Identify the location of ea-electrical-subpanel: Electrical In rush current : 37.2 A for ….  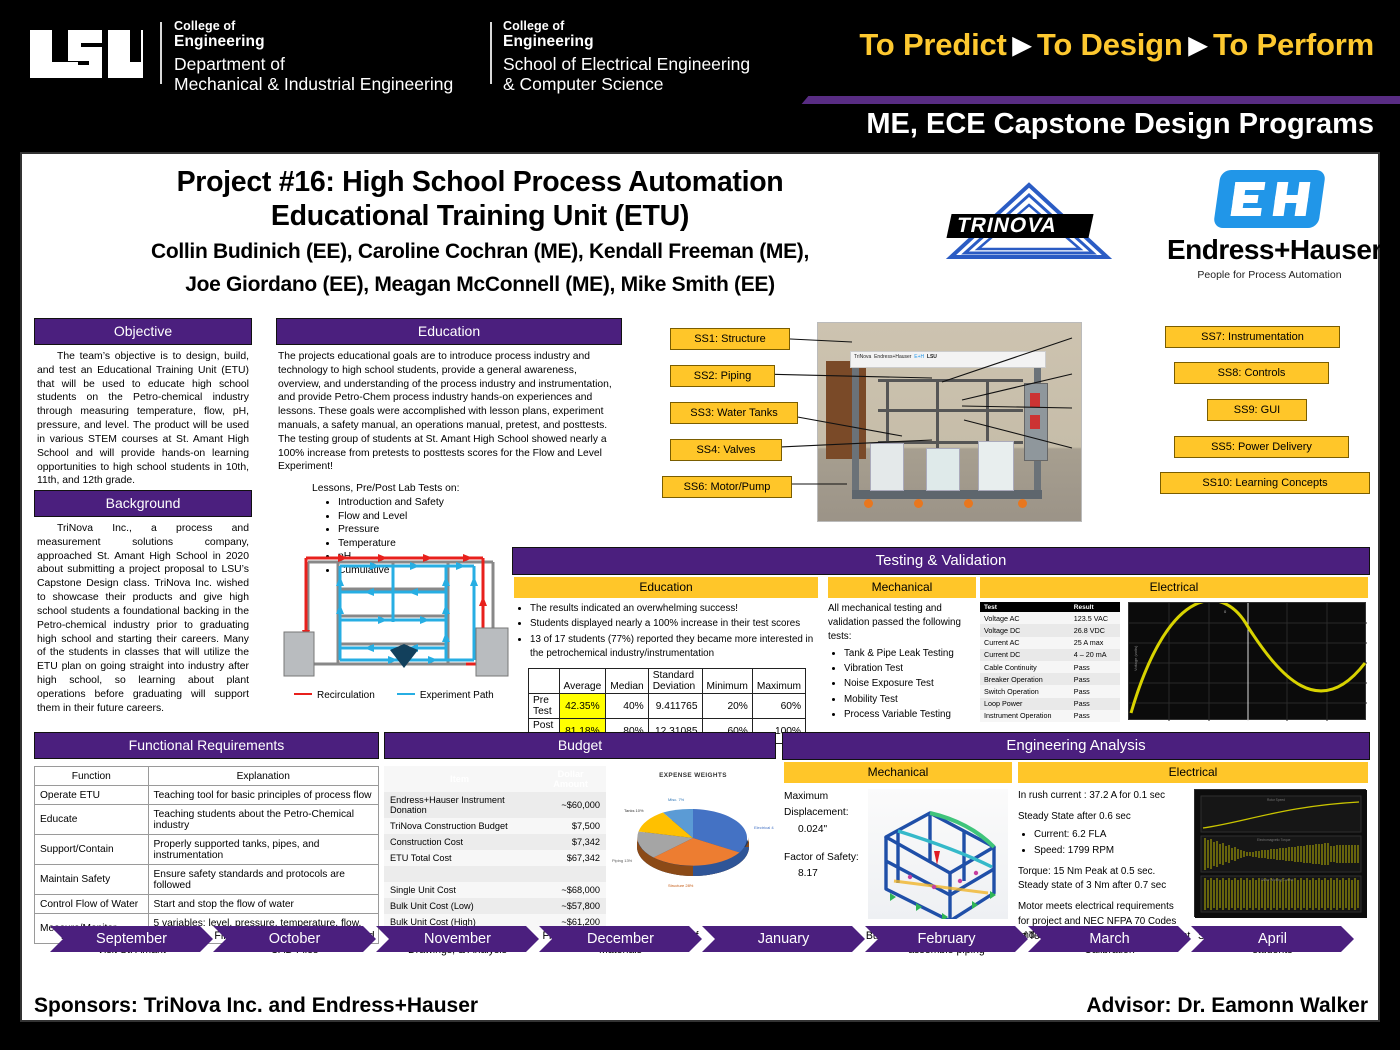
(1193, 852).